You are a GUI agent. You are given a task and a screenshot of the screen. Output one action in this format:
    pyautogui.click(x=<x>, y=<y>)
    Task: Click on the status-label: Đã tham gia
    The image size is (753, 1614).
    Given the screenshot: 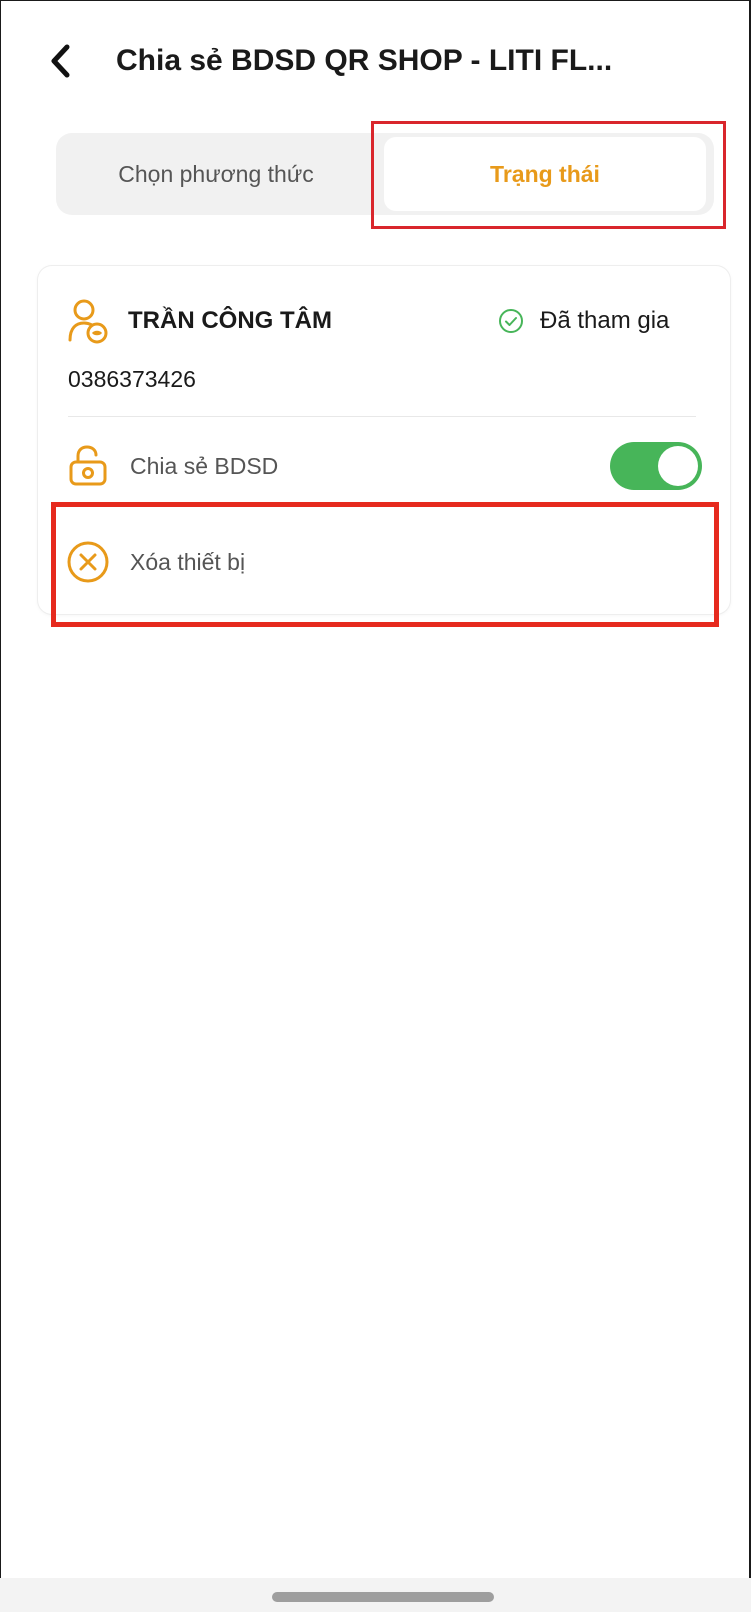 What is the action you would take?
    pyautogui.click(x=605, y=320)
    